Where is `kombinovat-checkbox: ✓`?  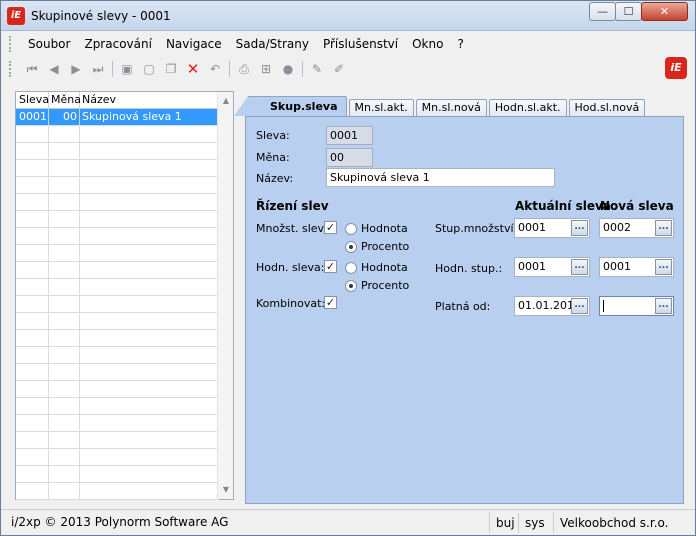 kombinovat-checkbox: ✓ is located at coordinates (330, 302).